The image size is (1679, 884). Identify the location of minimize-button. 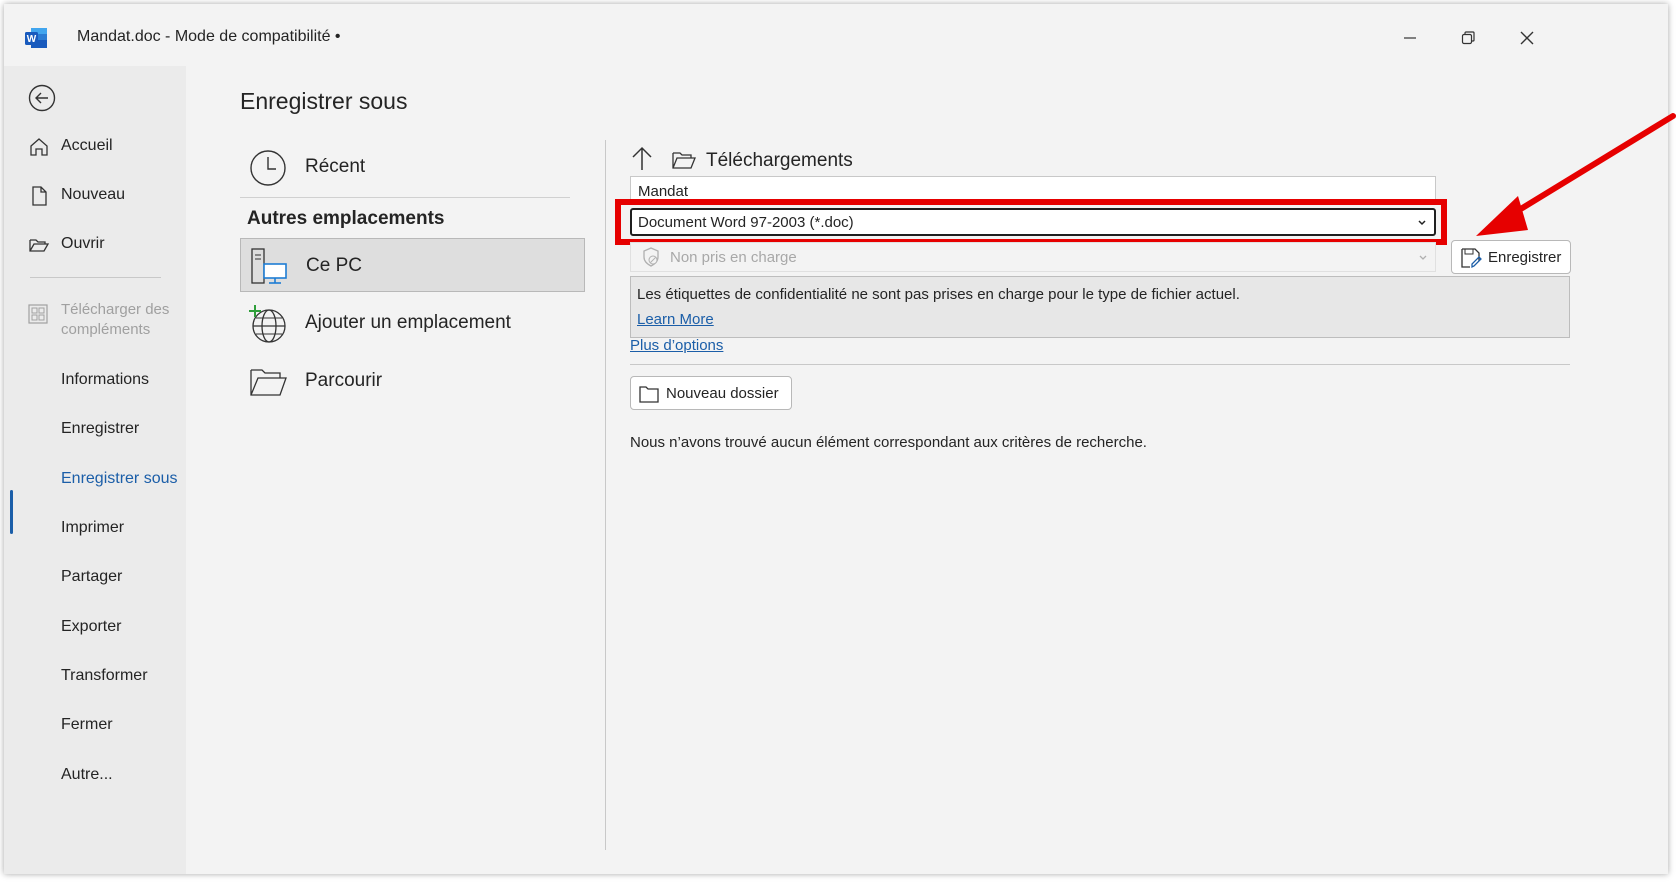
(1410, 38).